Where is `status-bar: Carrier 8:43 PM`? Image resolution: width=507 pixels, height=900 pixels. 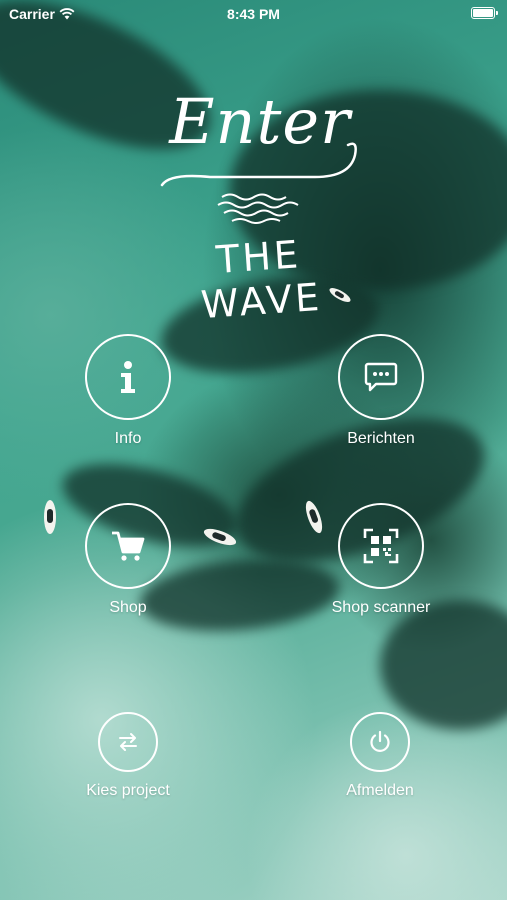
status-bar: Carrier 8:43 PM is located at coordinates (253, 14).